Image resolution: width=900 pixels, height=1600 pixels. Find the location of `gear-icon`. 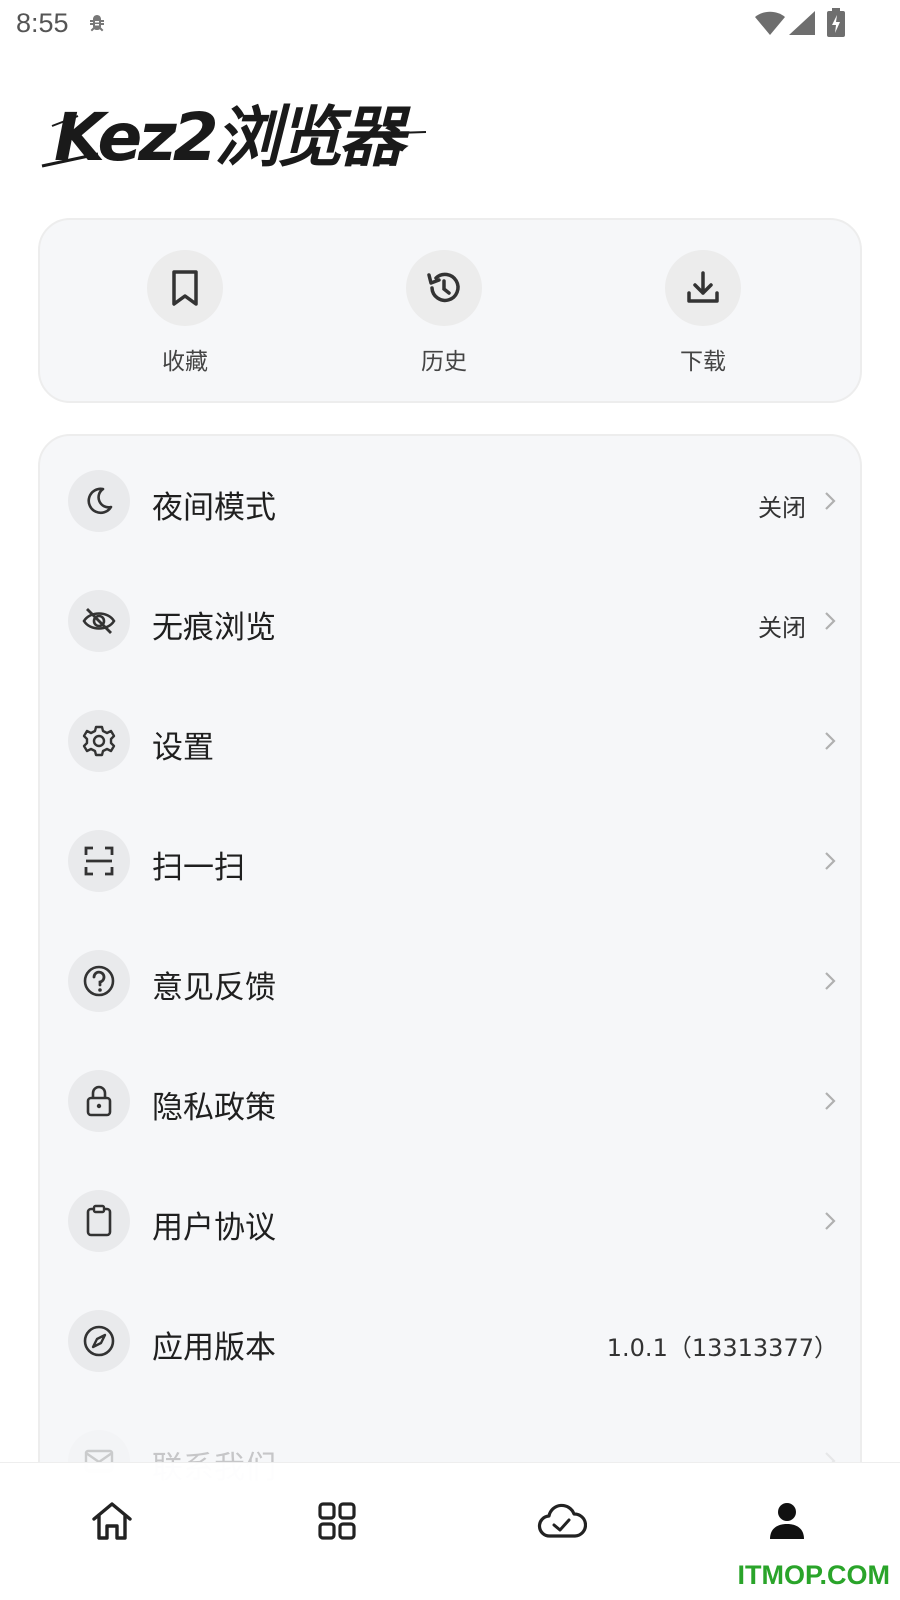

gear-icon is located at coordinates (99, 741).